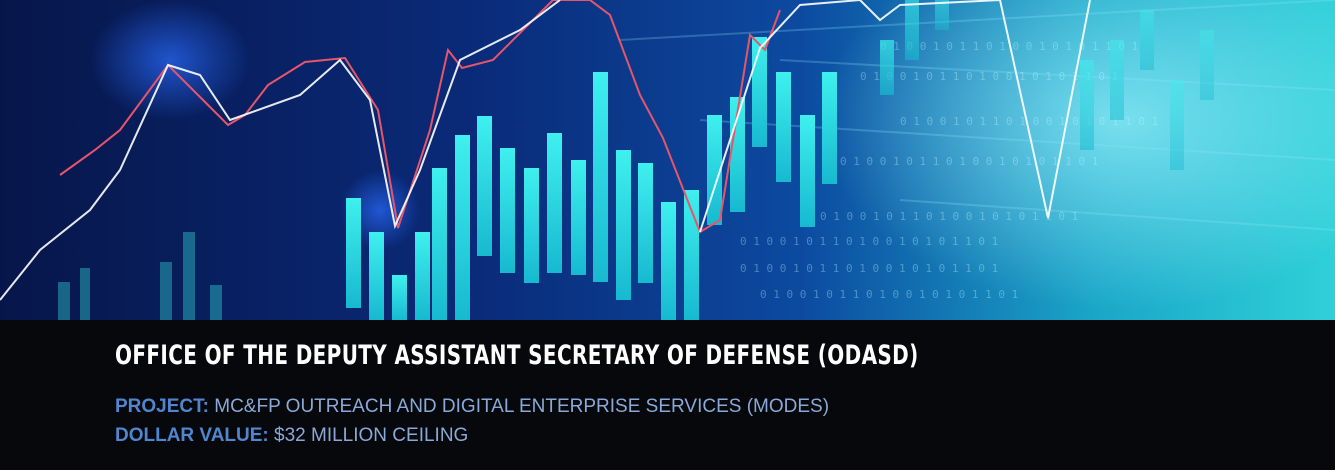 The width and height of the screenshot is (1335, 470). I want to click on faded-bars, so click(140, 276).